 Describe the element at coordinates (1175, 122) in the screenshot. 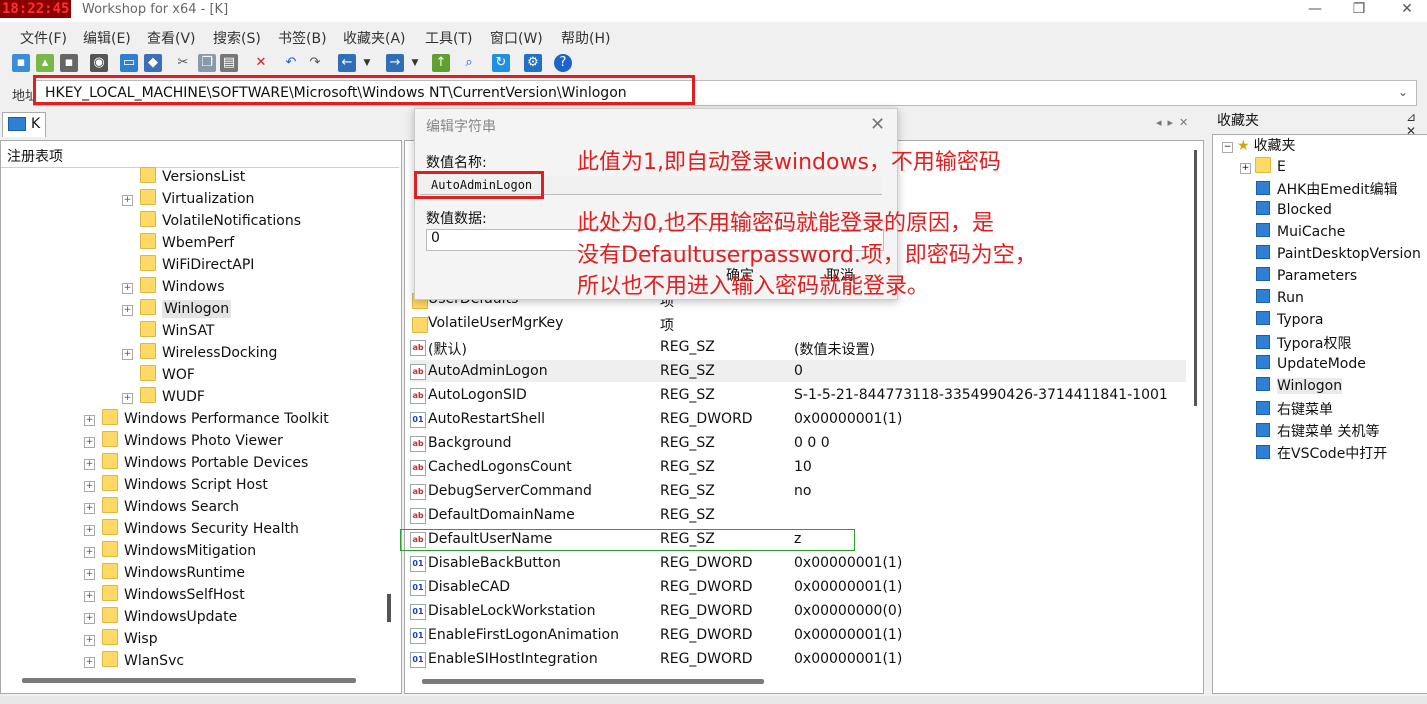

I see `pane-nav-icons: ◂▸✕` at that location.